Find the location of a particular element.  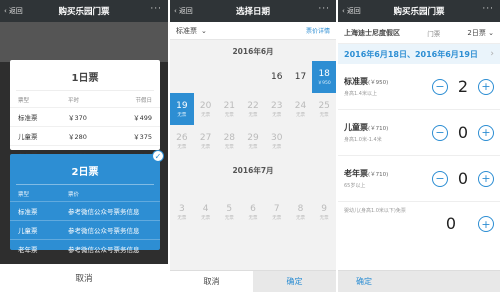

calendar-day: 6 无票 is located at coordinates (253, 212).